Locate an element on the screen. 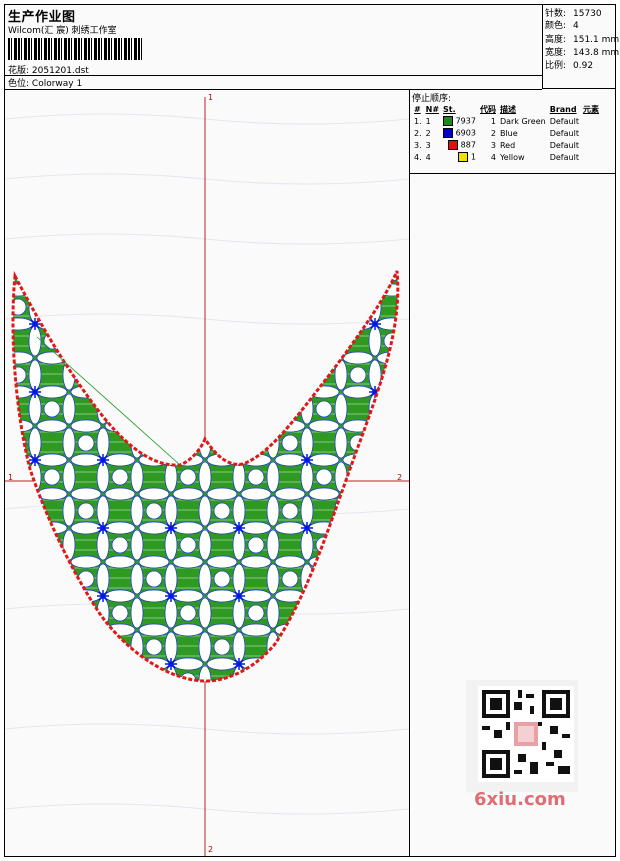 The image size is (620, 861). col-number: N# is located at coordinates (432, 109).